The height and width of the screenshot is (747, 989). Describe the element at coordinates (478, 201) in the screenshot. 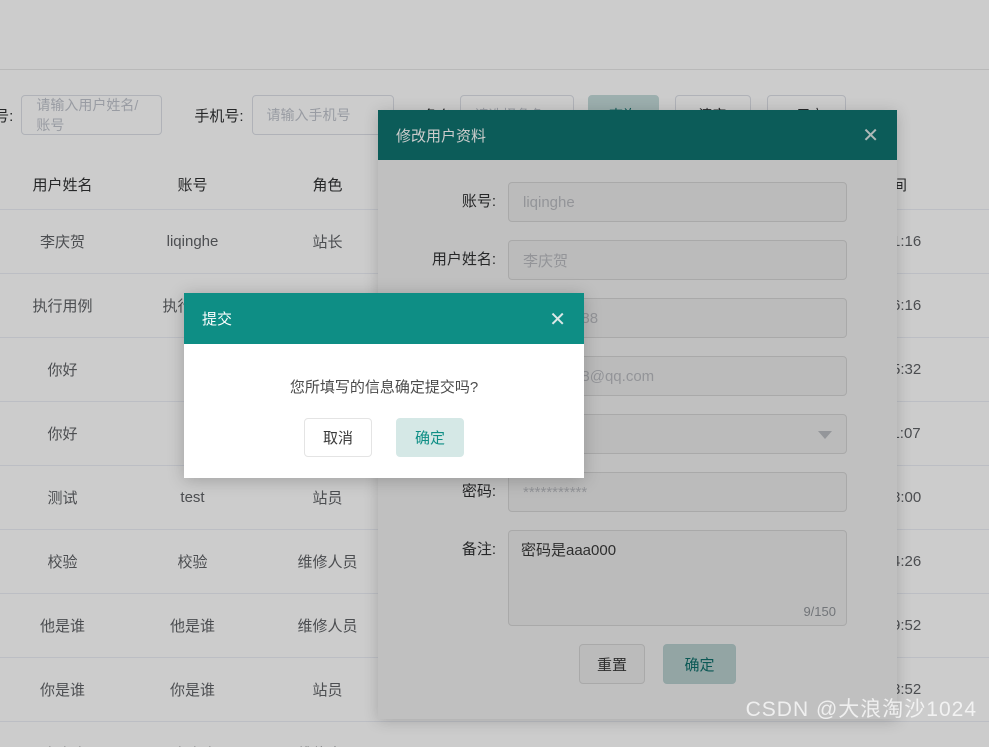

I see `field-account-label: 账号:` at that location.